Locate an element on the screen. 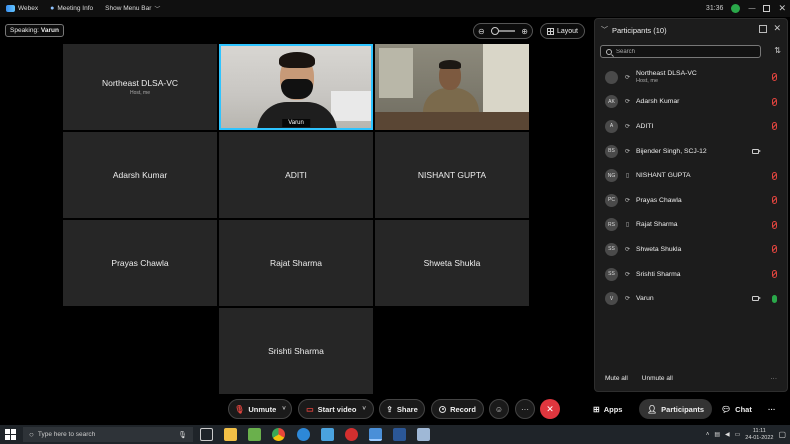 The image size is (790, 444). participant-search is located at coordinates (680, 51).